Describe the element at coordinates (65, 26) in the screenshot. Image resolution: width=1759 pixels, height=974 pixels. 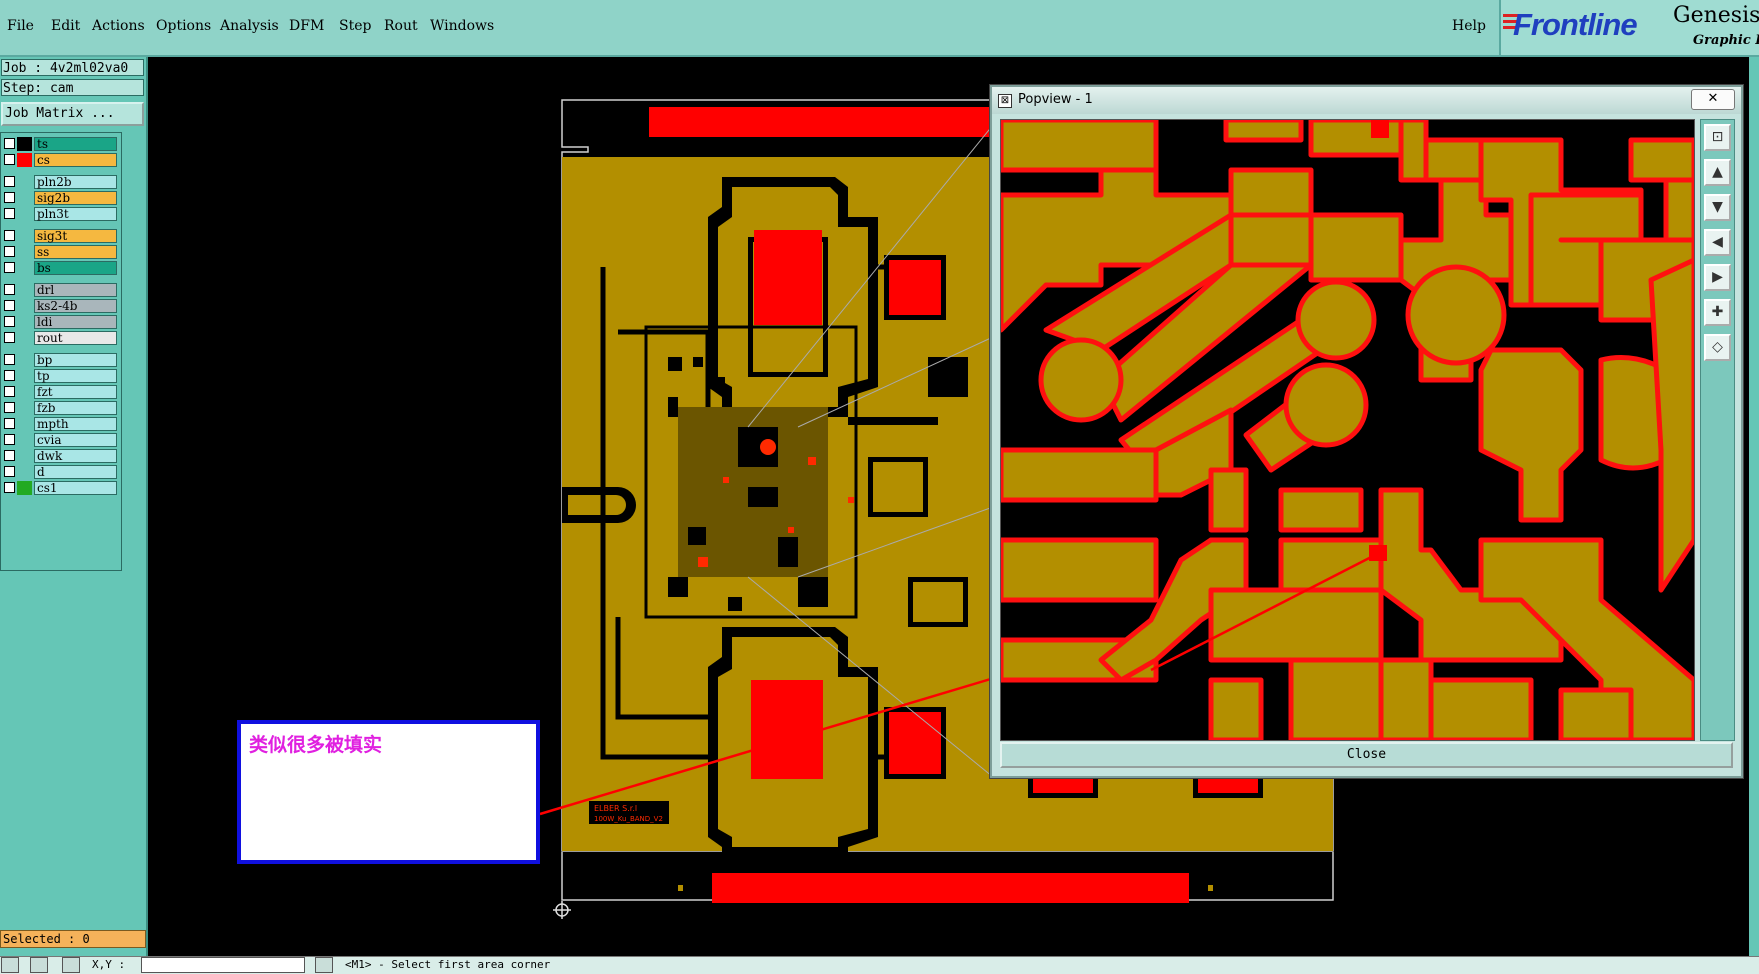
I see `menu-edit: Edit` at that location.